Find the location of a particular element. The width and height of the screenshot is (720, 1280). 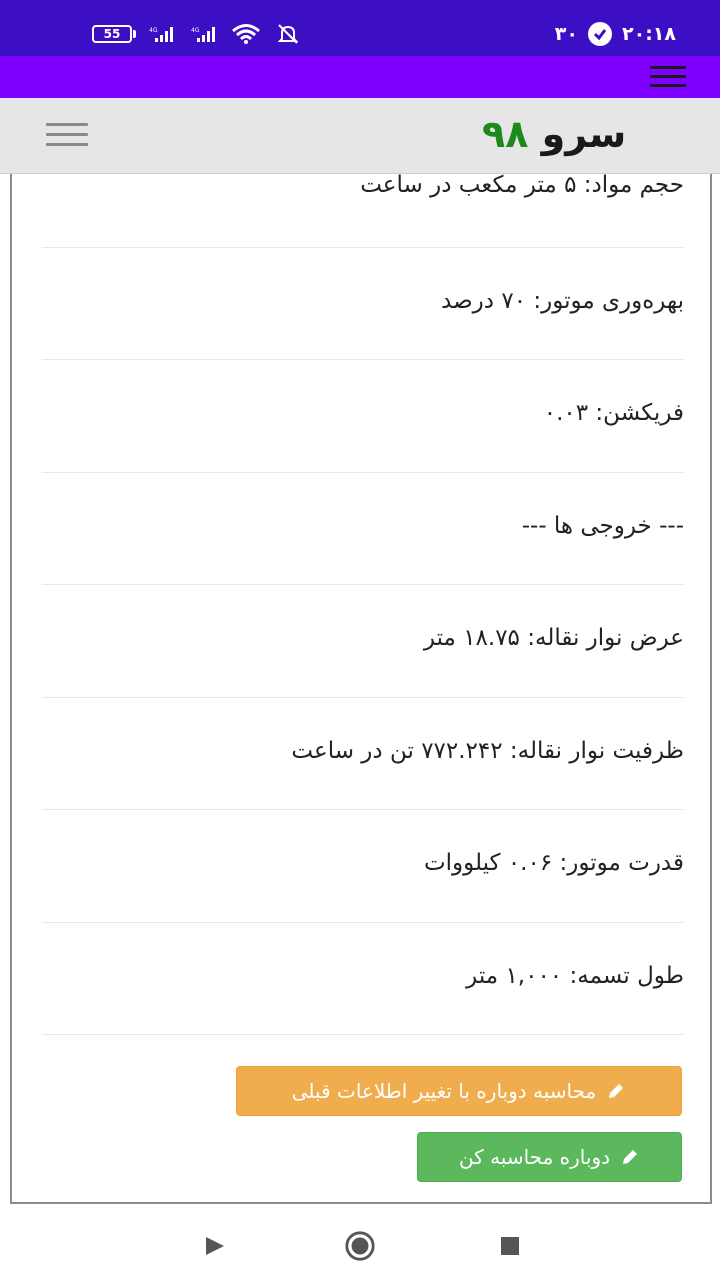

recalc-with-previous-button: محاسبه دوباره با تغییر اطلاعات قبلی is located at coordinates (459, 1091).